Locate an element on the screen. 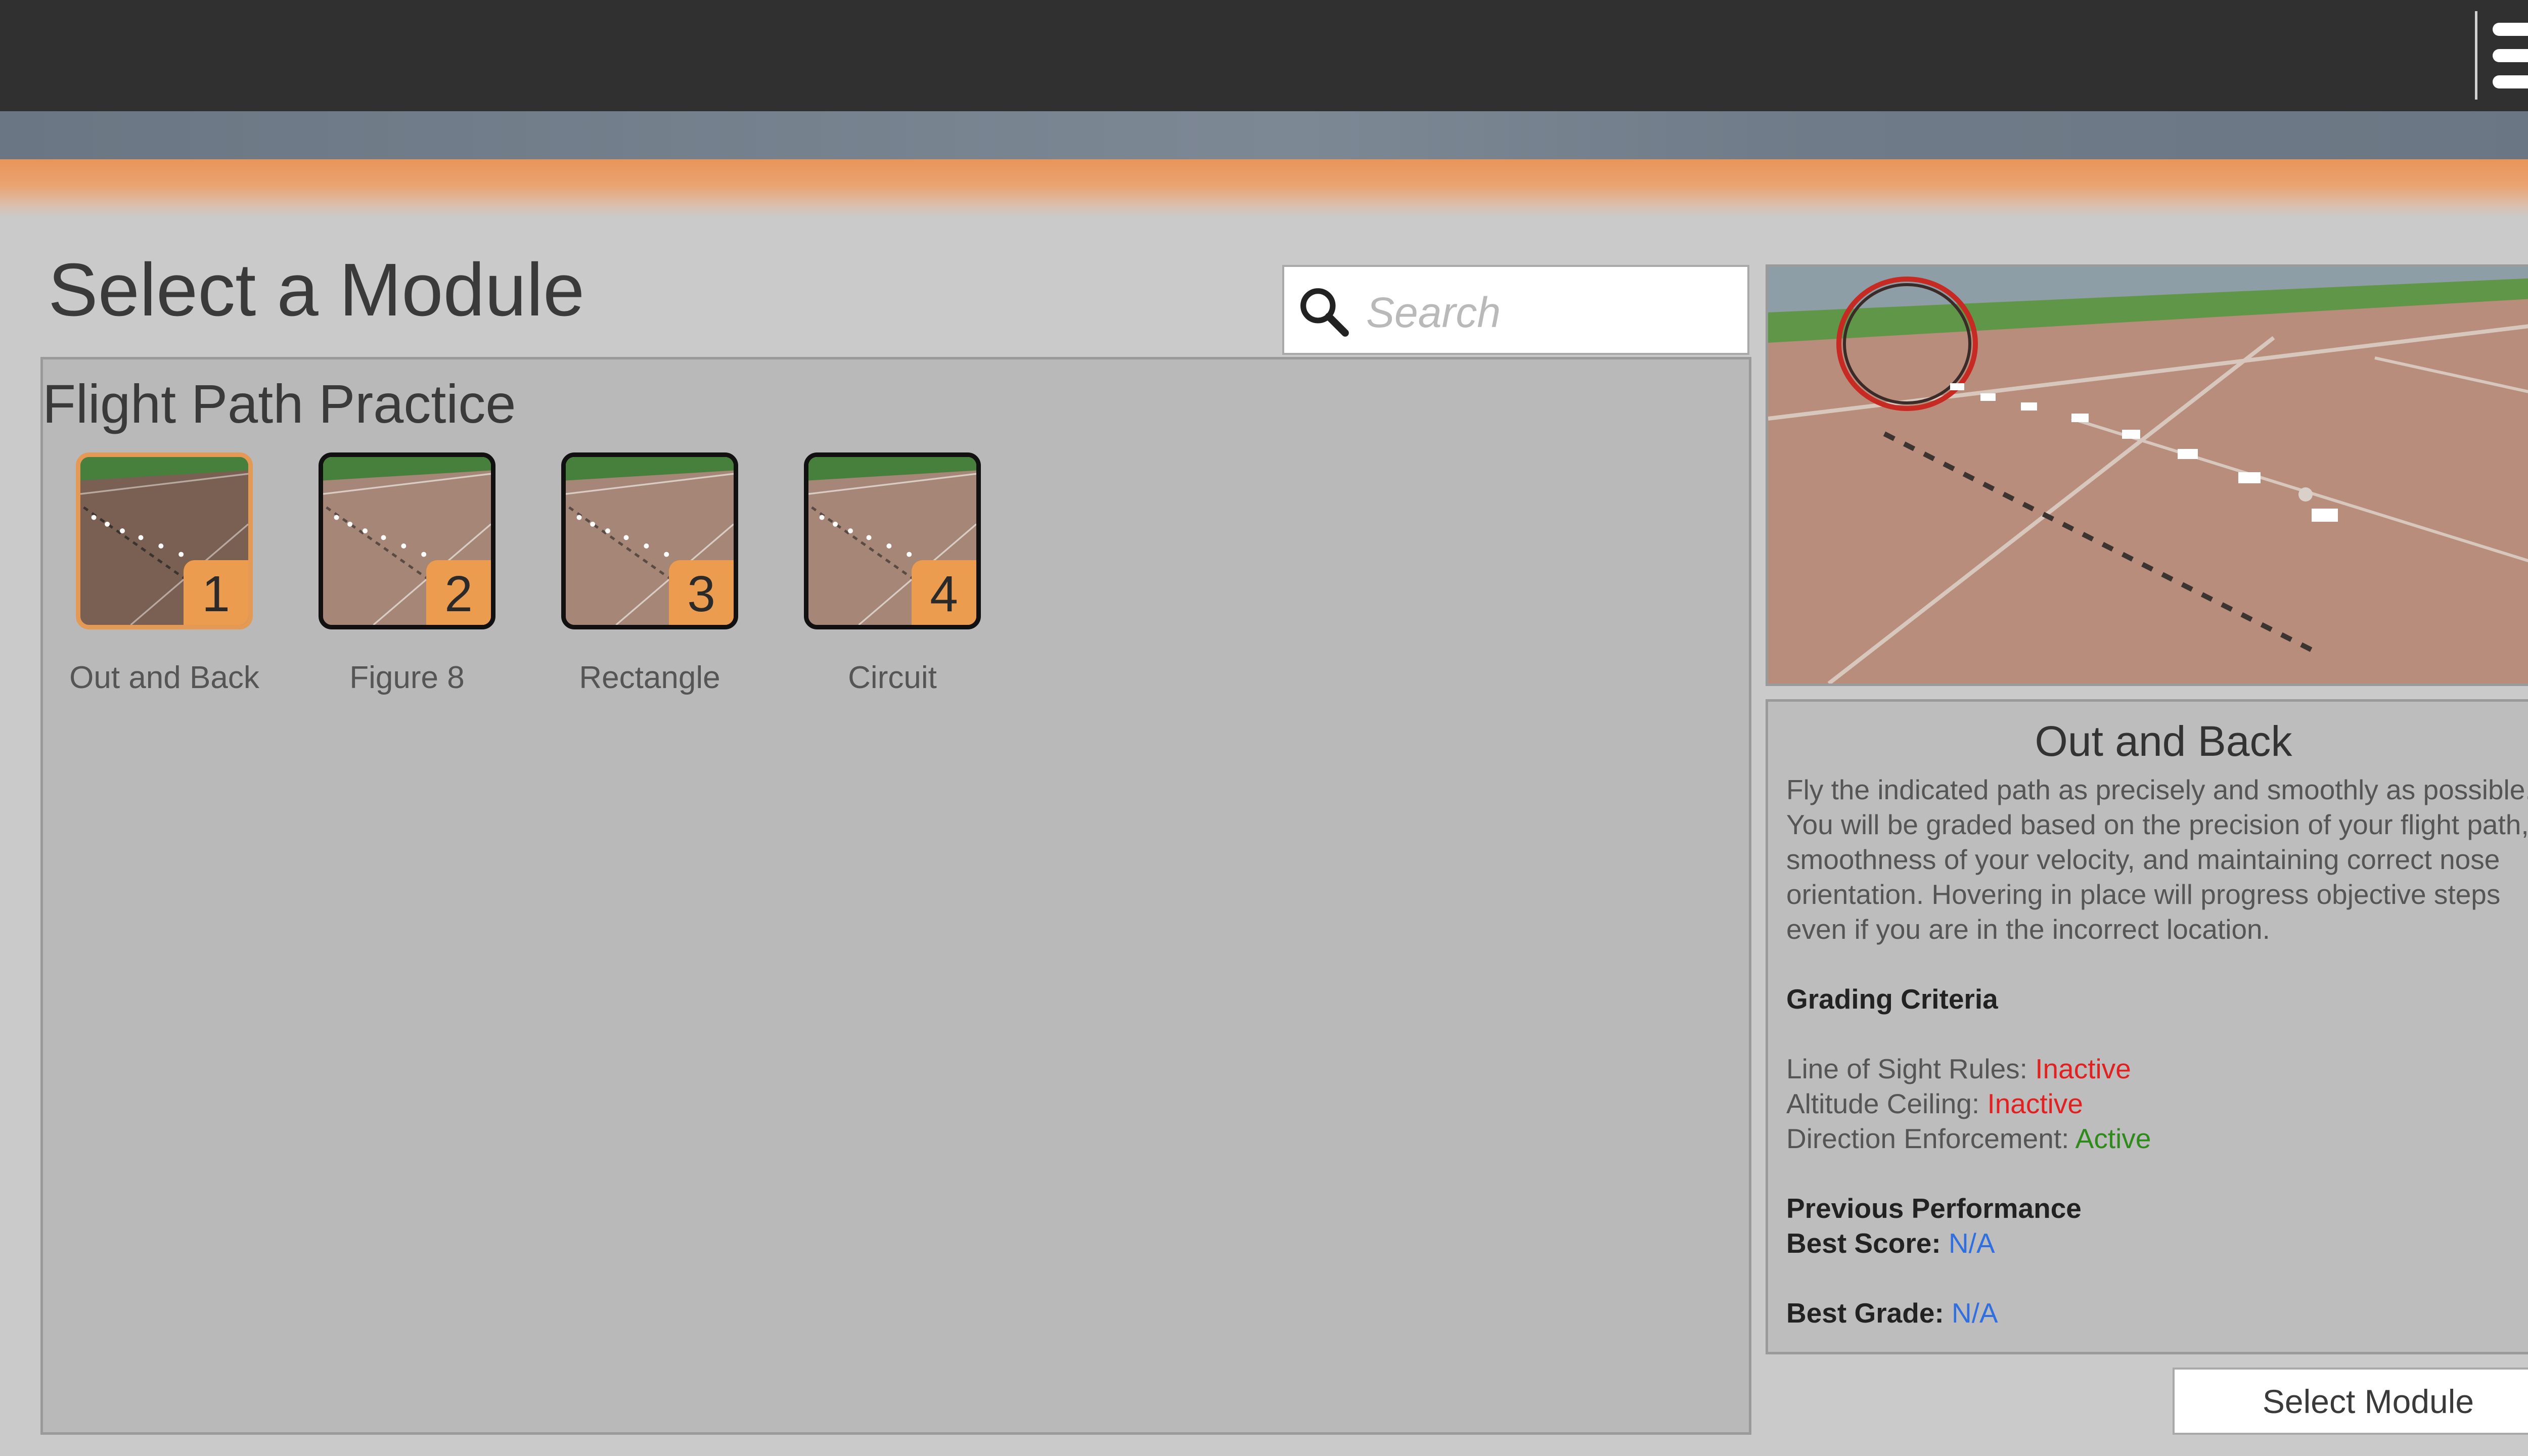 The height and width of the screenshot is (1456, 2528). best-grade-label: Best Grade: is located at coordinates (1865, 1313).